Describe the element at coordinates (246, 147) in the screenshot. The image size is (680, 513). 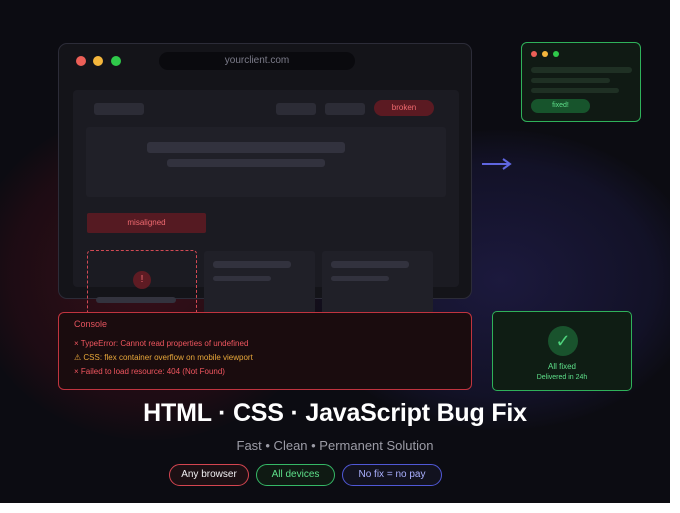
I see `hero-title-placeholder` at that location.